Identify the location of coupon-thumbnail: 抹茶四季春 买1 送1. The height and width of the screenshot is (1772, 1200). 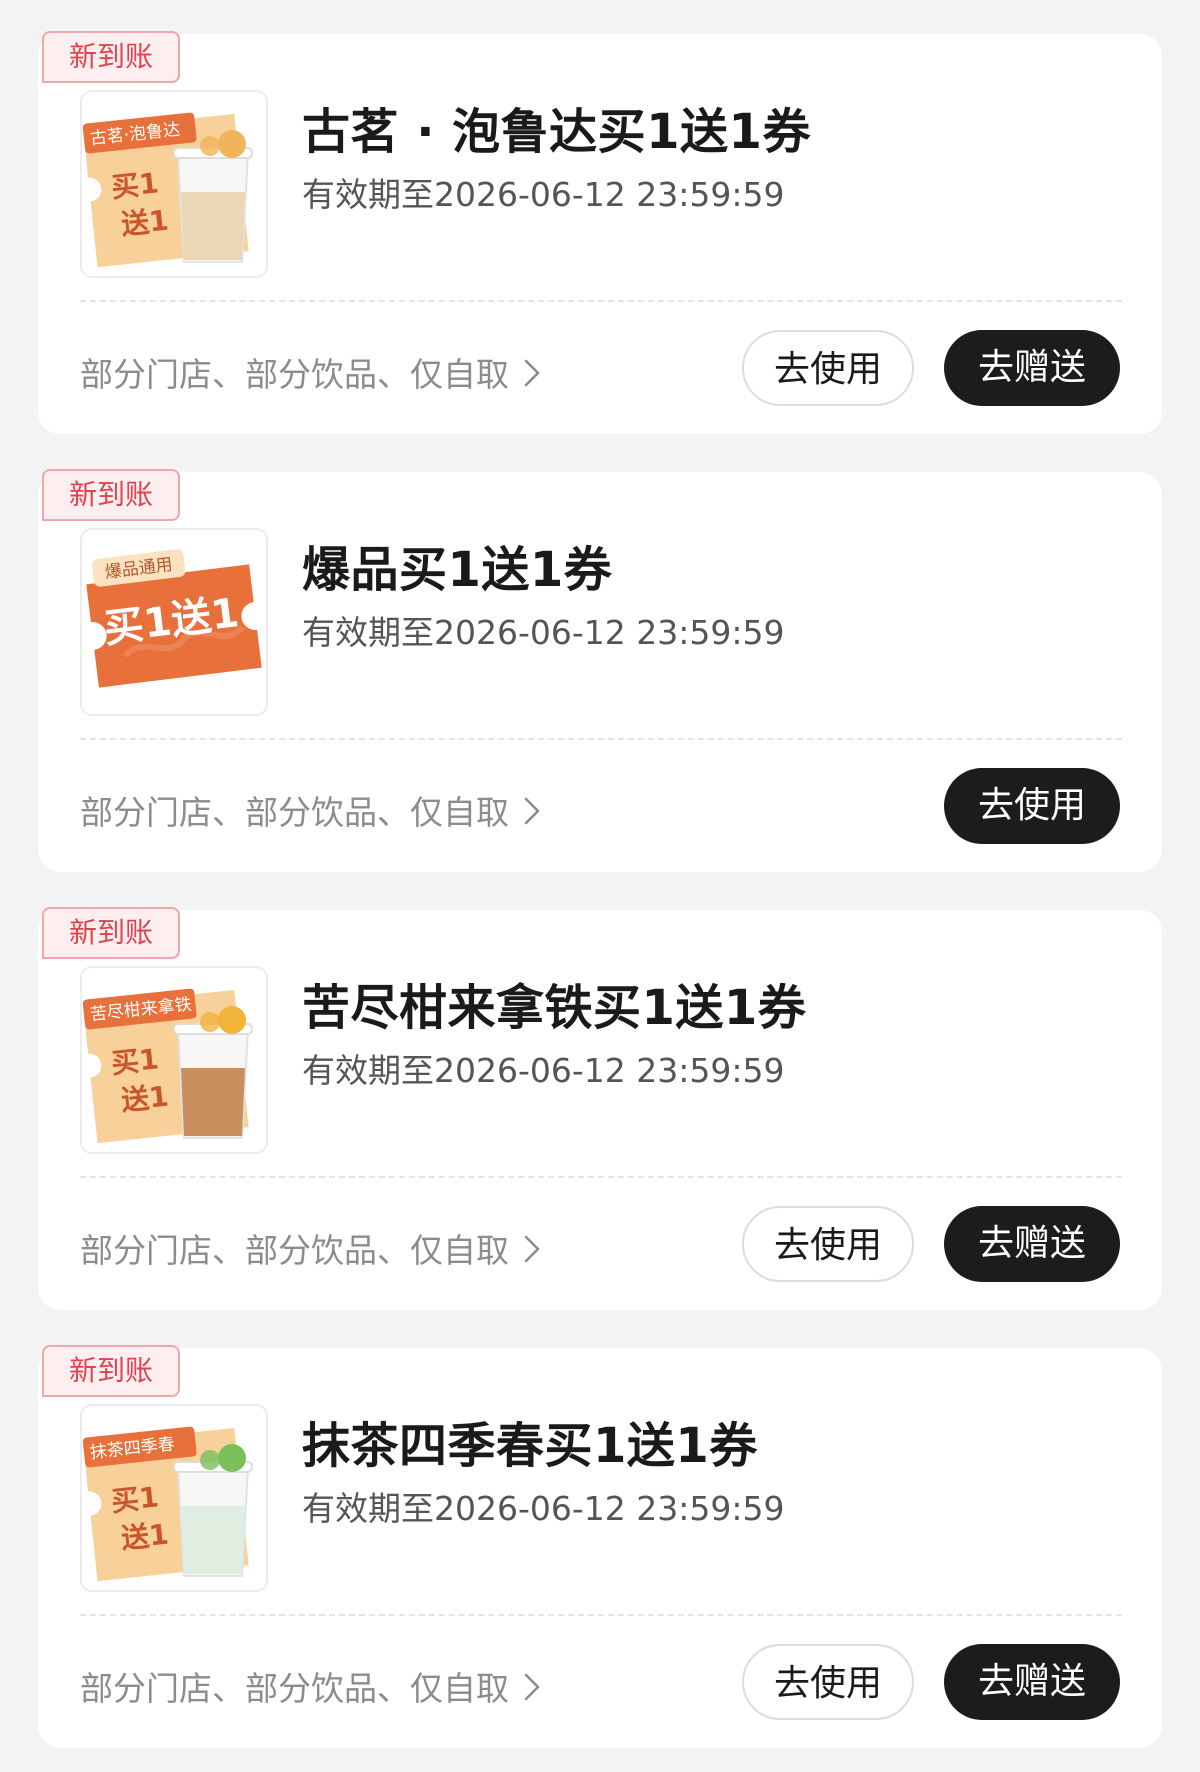
(174, 1498).